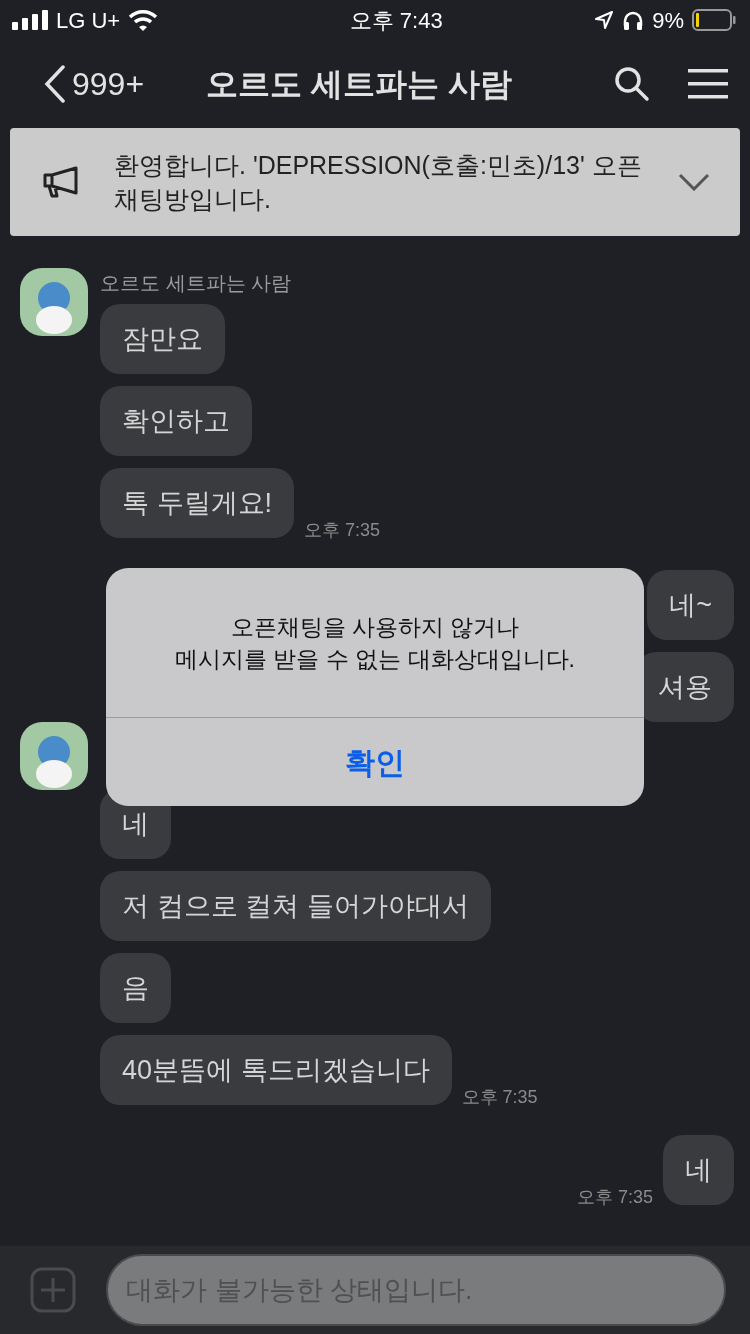 This screenshot has height=1334, width=750. Describe the element at coordinates (633, 20) in the screenshot. I see `headphones-icon` at that location.